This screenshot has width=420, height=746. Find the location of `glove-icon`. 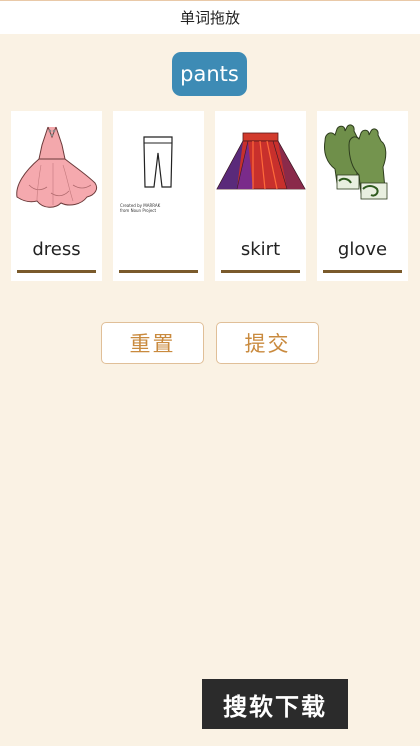

glove-icon is located at coordinates (356, 162).